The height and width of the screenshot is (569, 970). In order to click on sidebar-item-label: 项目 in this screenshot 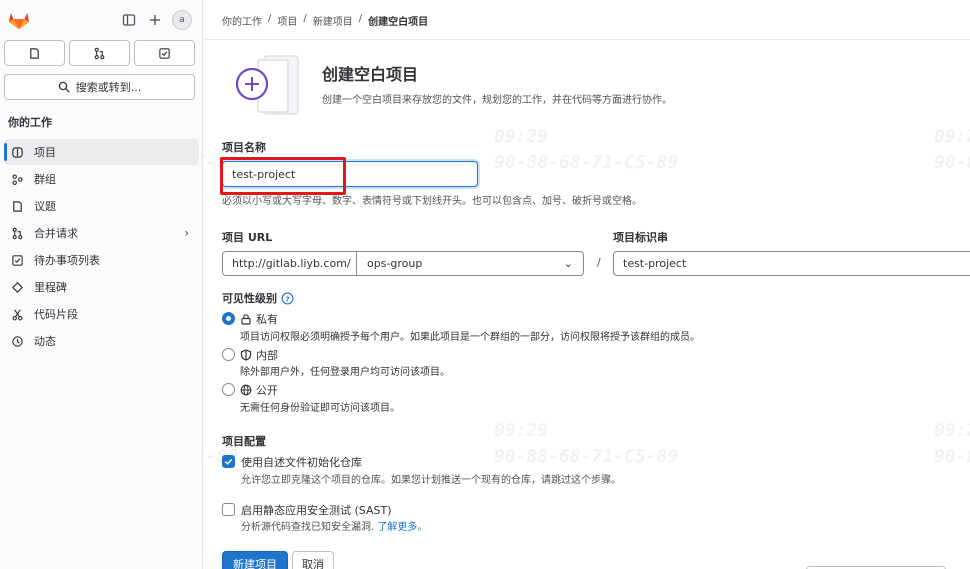, I will do `click(45, 152)`.